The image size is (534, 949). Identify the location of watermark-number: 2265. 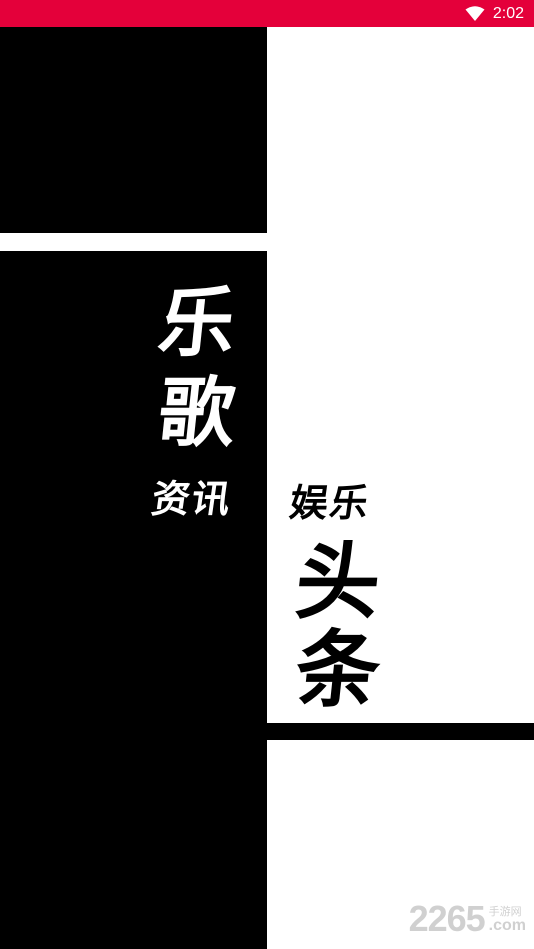
(447, 918).